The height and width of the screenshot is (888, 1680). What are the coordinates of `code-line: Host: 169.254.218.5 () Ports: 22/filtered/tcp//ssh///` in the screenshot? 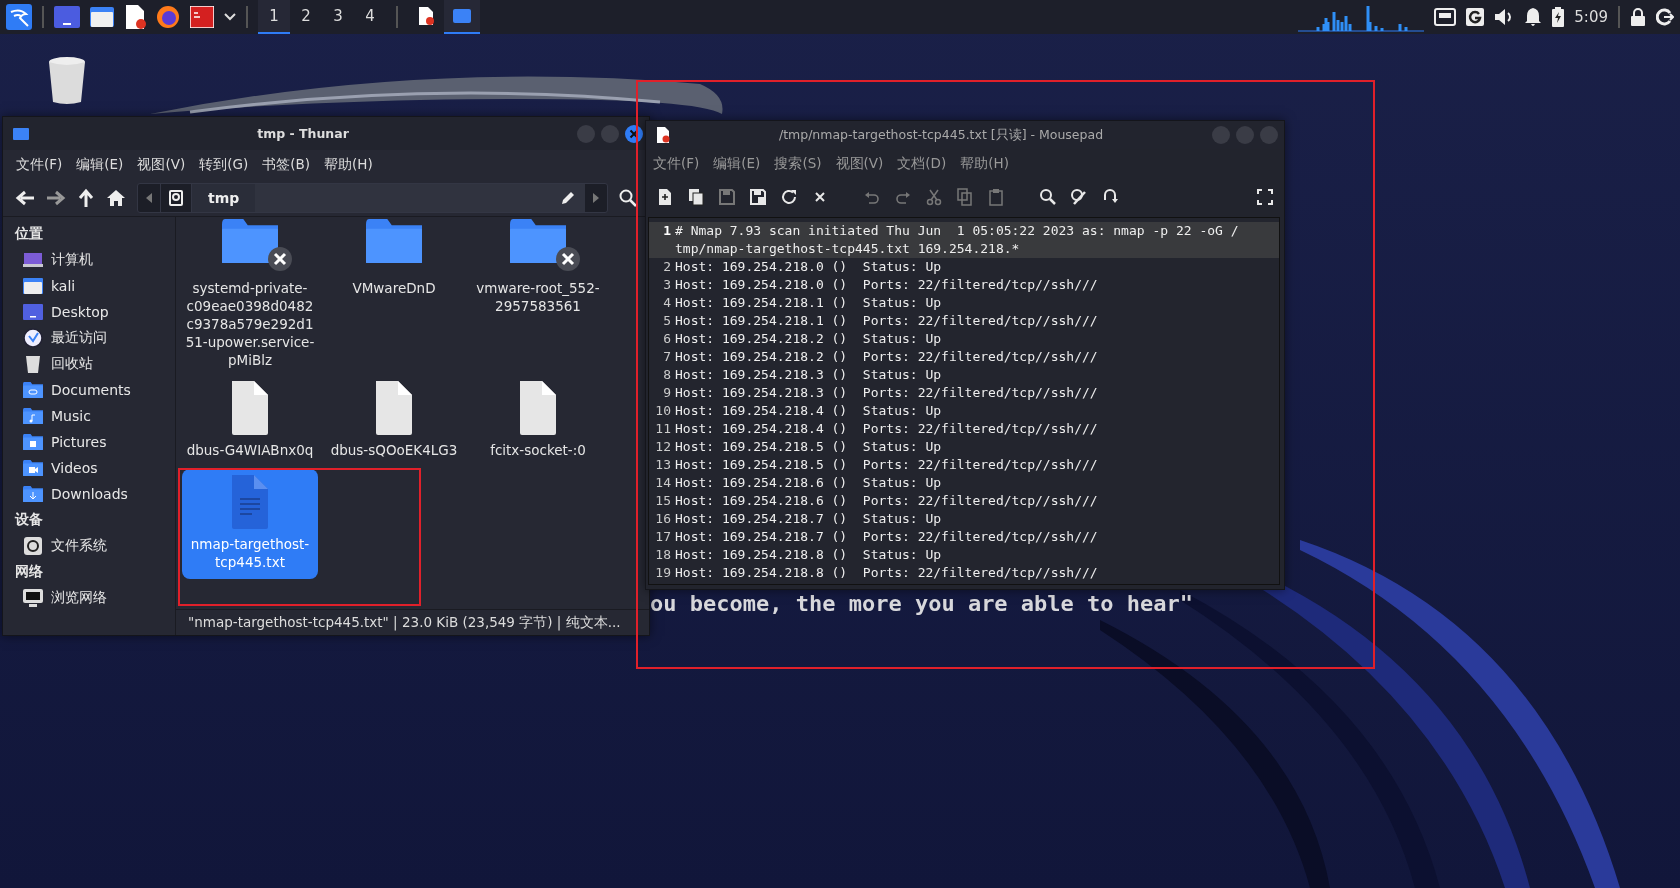 It's located at (887, 465).